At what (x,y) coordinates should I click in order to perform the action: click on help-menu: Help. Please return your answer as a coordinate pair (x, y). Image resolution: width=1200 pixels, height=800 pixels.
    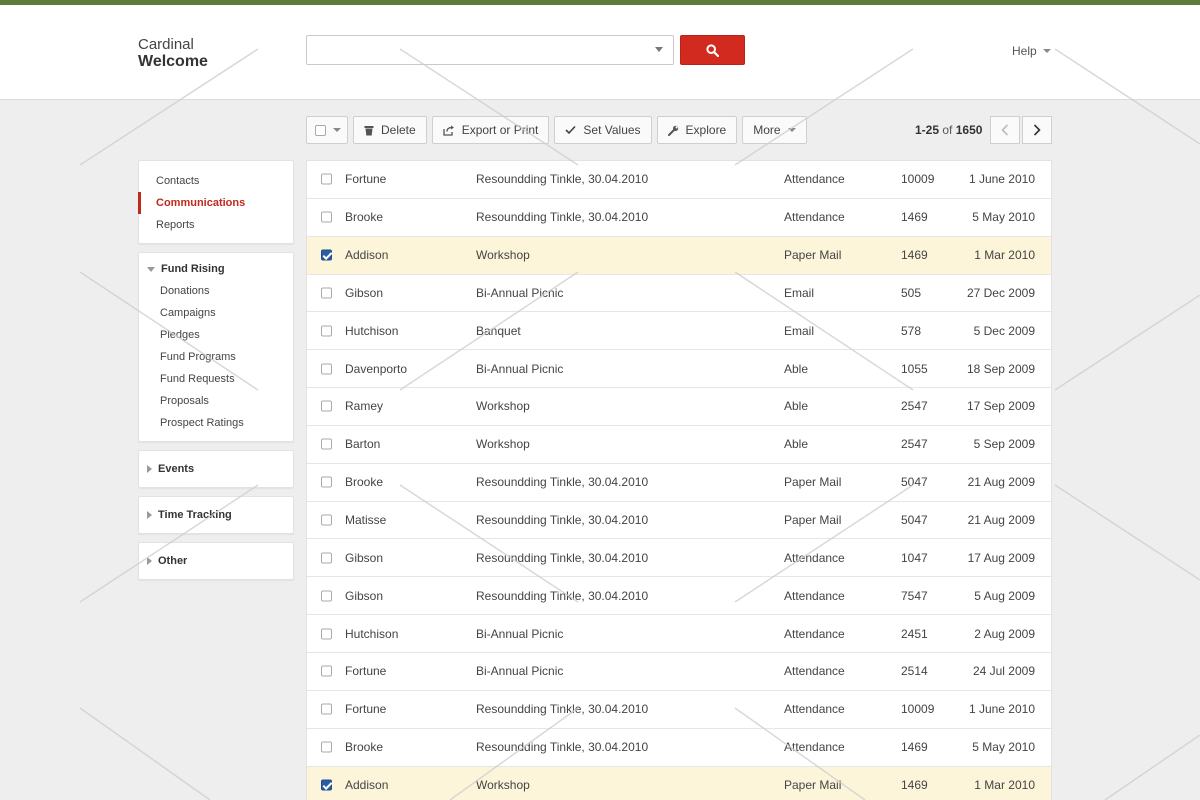
    Looking at the image, I should click on (1031, 51).